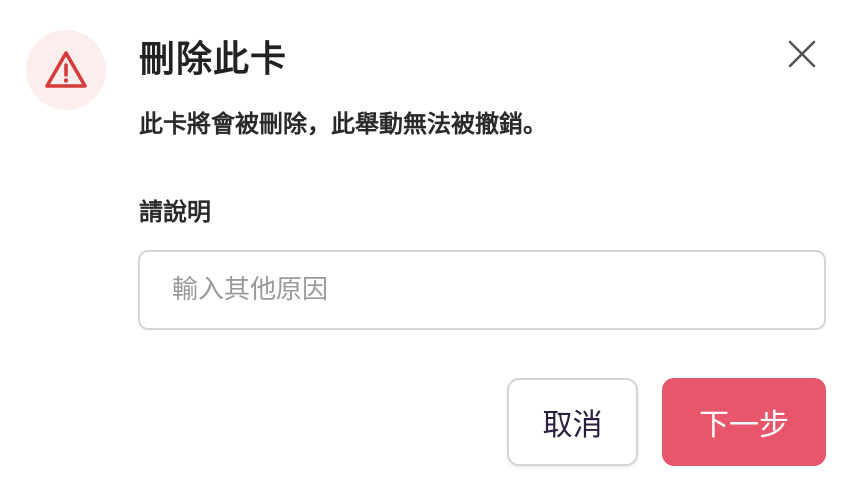 The height and width of the screenshot is (502, 866). What do you see at coordinates (343, 124) in the screenshot?
I see `dialog-description: 此卡將會被刪除，此舉動無法被撤銷。` at bounding box center [343, 124].